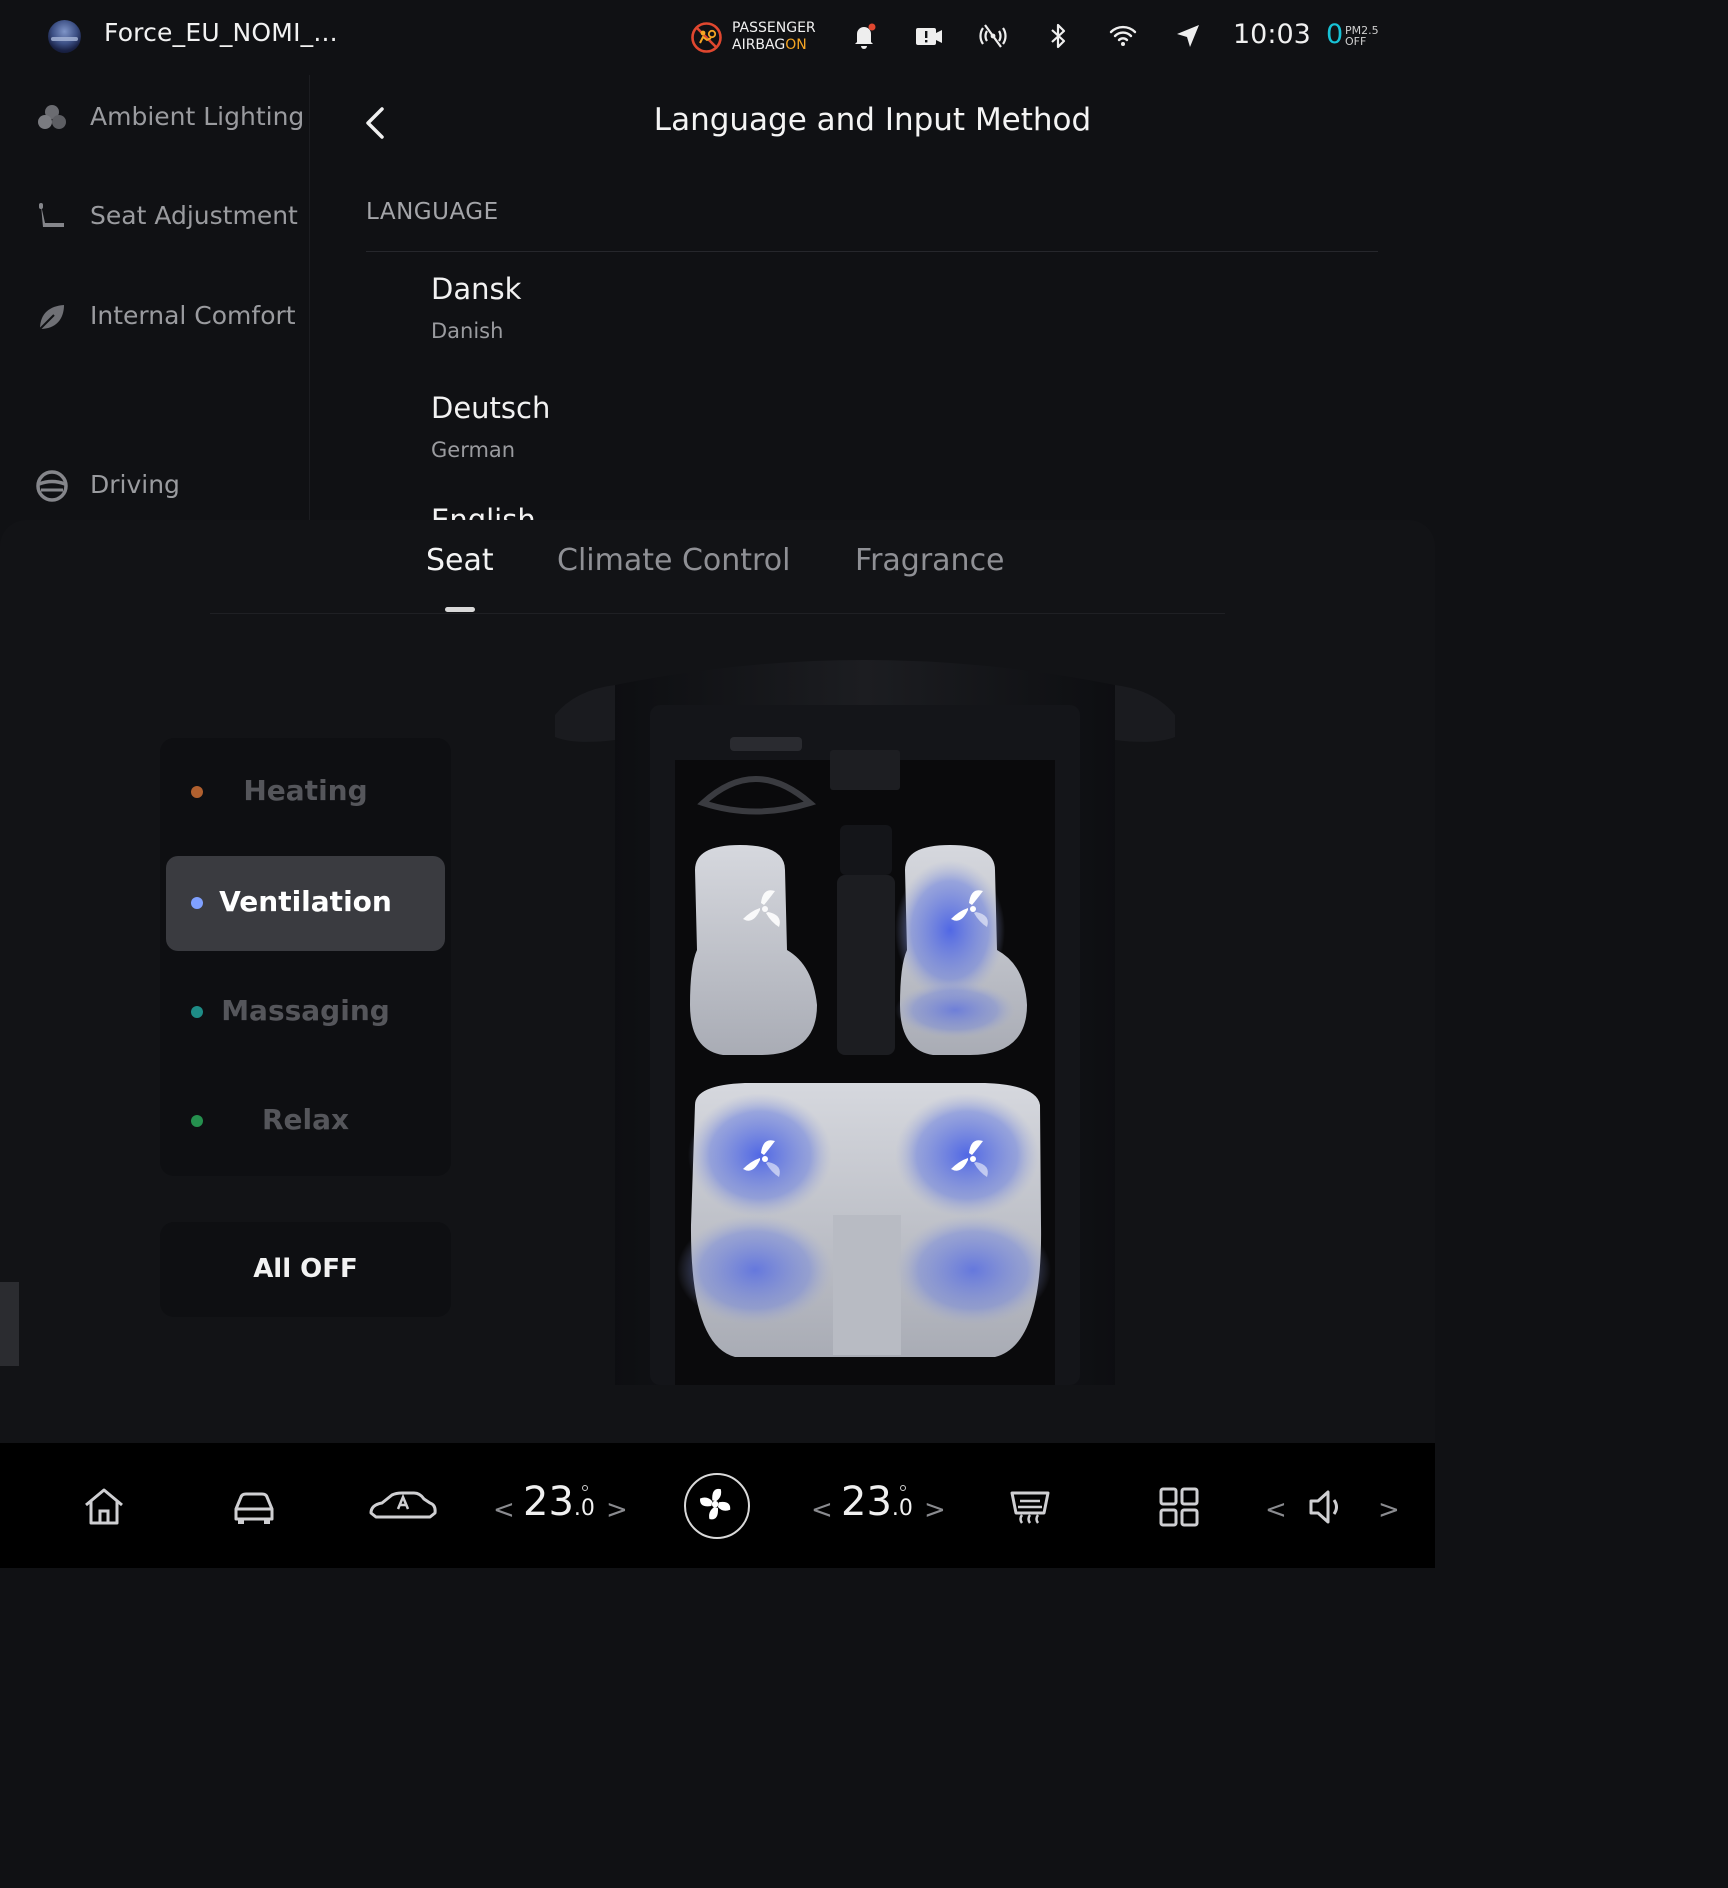 This screenshot has width=1728, height=1888. Describe the element at coordinates (717, 613) in the screenshot. I see `tab-divider` at that location.